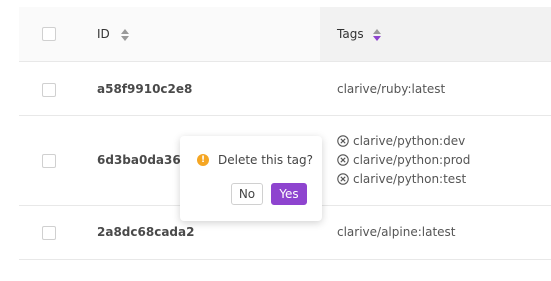  I want to click on row-tag: clarive/alpine:latest, so click(396, 232).